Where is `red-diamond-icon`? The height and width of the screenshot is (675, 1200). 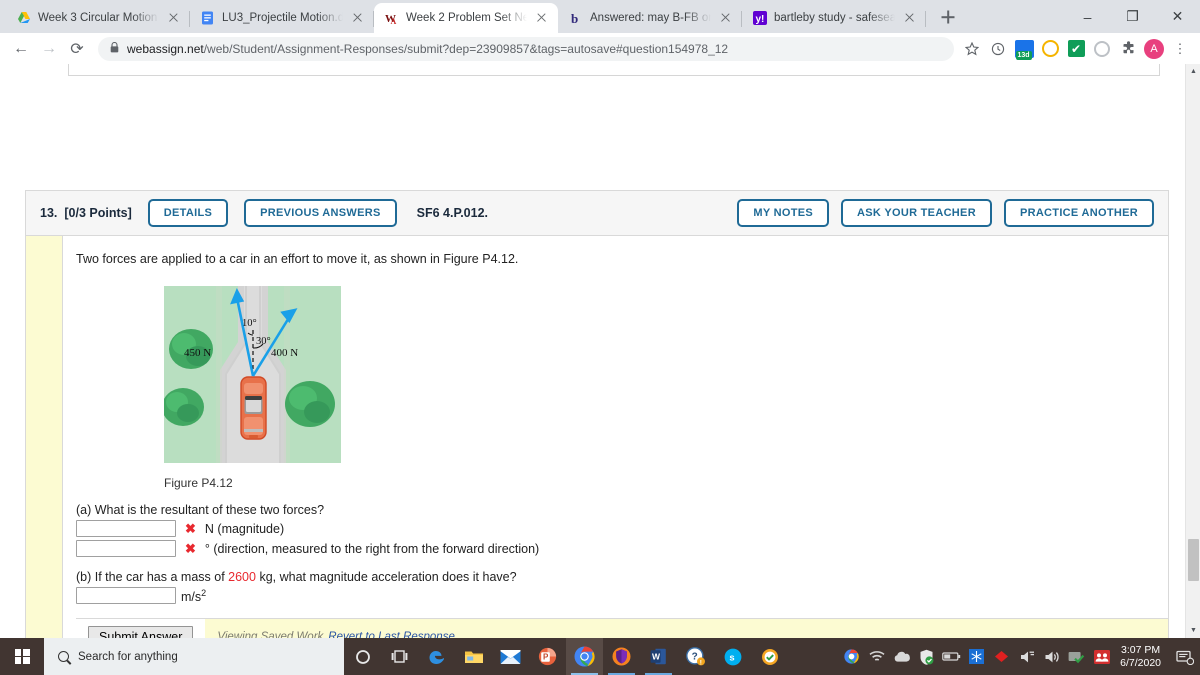 red-diamond-icon is located at coordinates (1001, 656).